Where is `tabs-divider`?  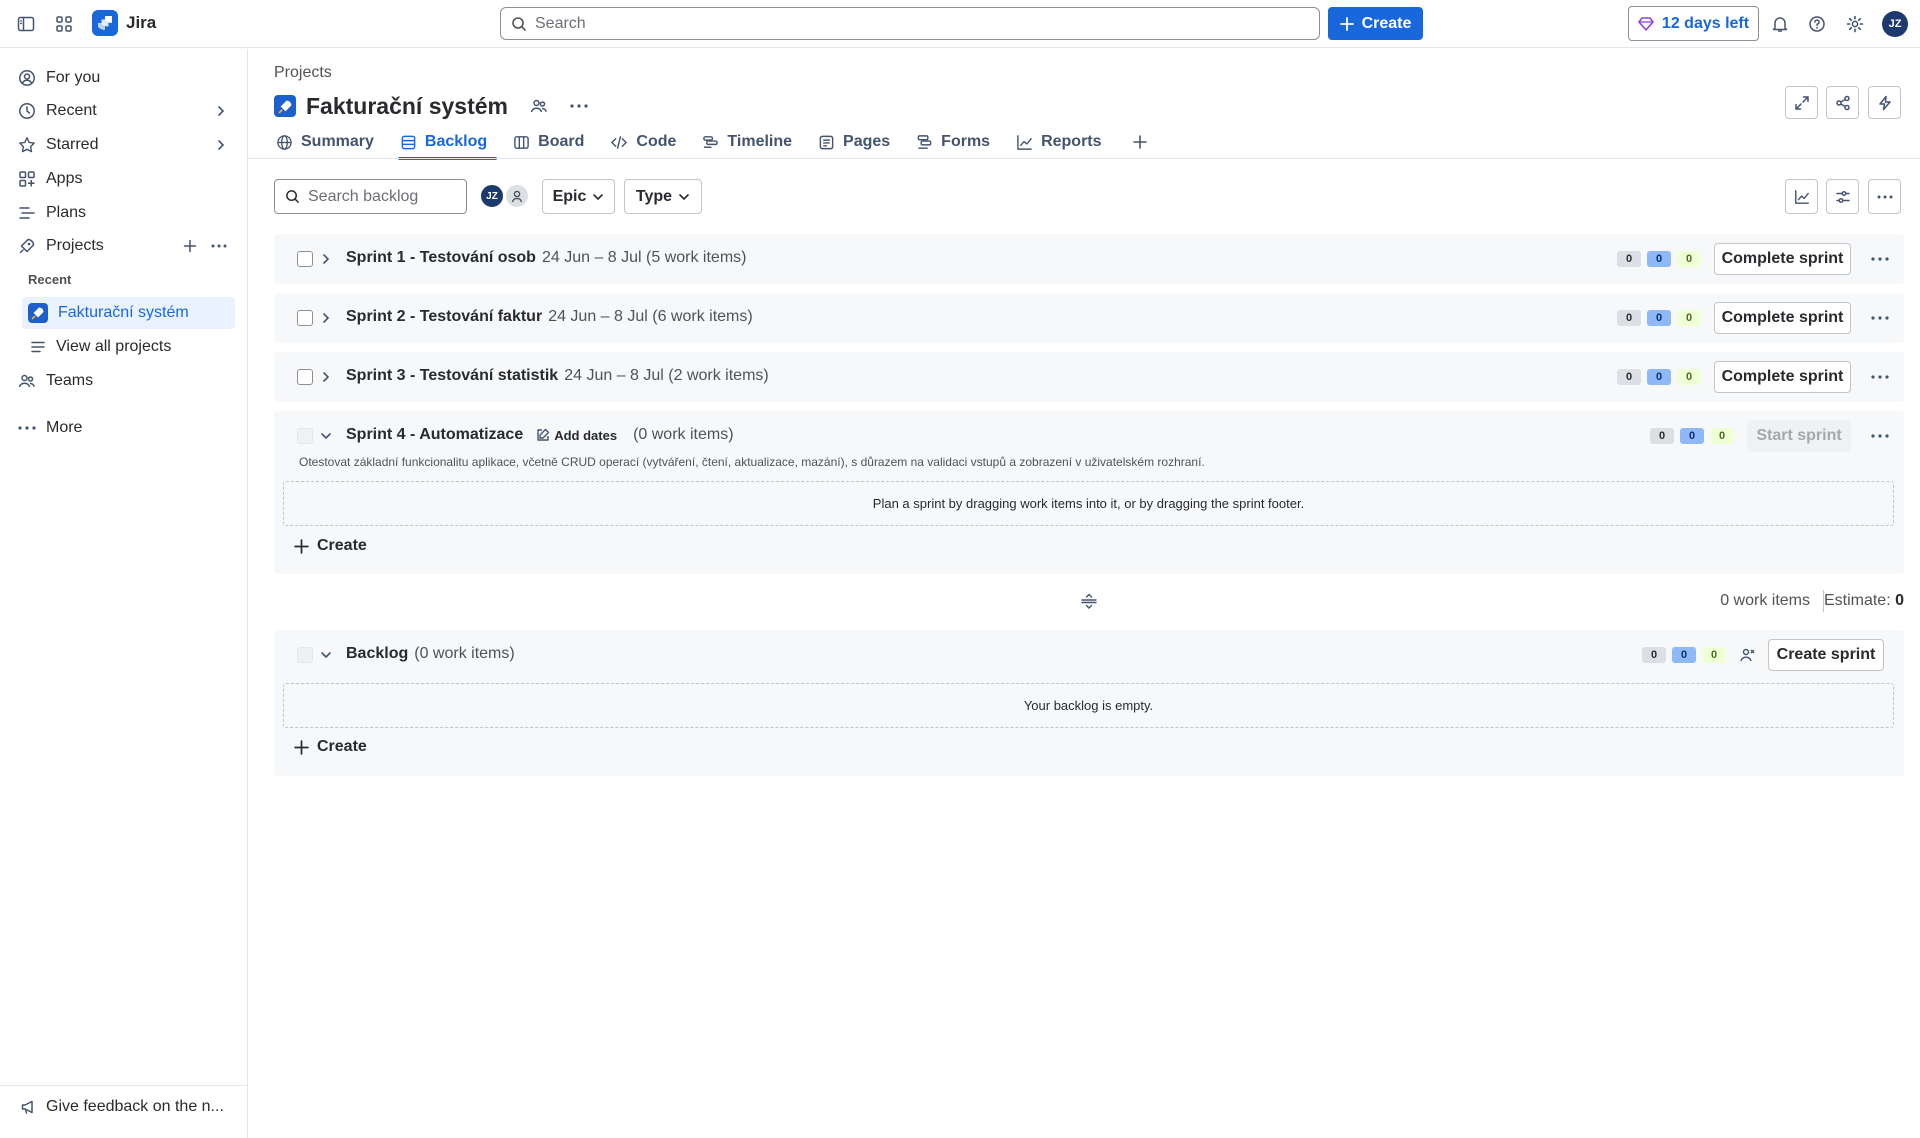 tabs-divider is located at coordinates (1084, 158).